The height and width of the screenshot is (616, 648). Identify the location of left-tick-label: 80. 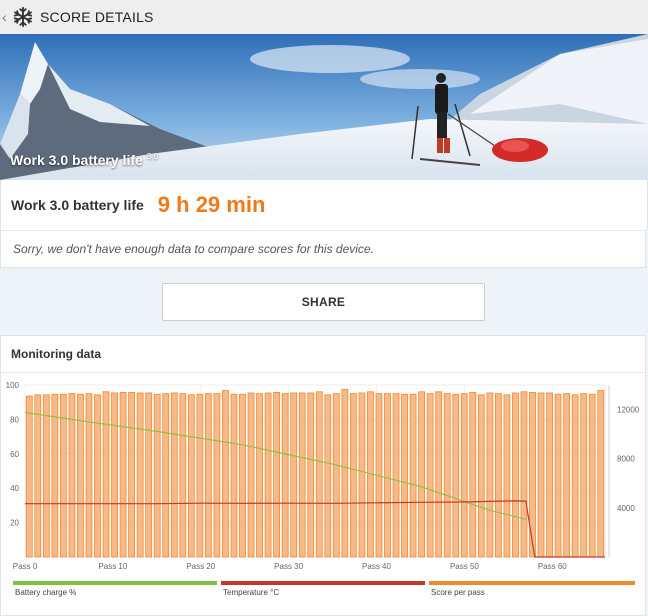
(14, 419).